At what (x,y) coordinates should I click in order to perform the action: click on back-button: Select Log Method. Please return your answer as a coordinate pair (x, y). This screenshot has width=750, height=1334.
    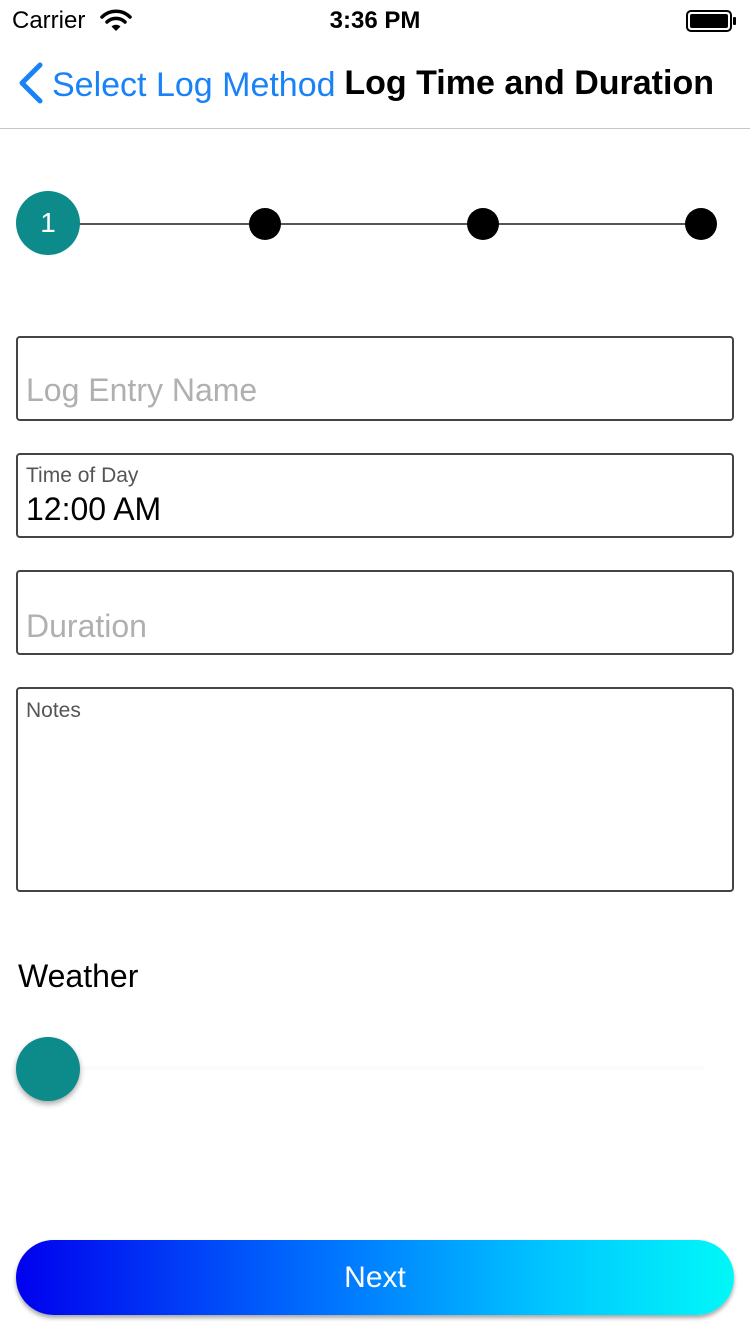
    Looking at the image, I should click on (176, 85).